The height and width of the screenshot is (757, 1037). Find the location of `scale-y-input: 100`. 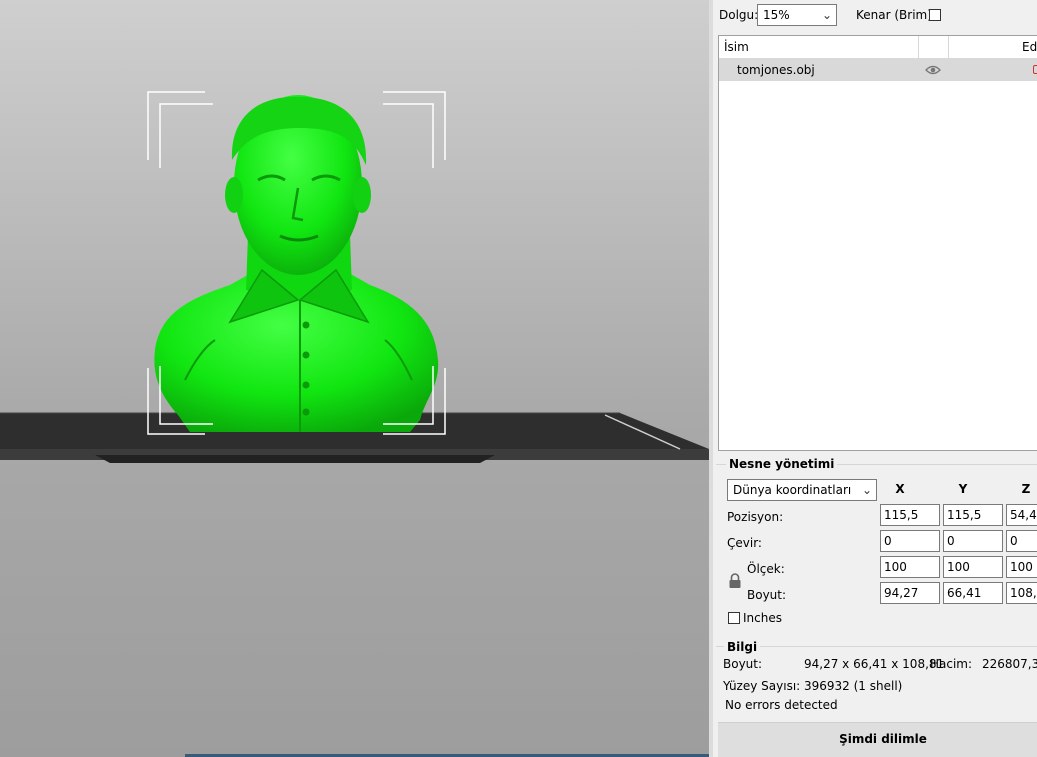

scale-y-input: 100 is located at coordinates (973, 567).